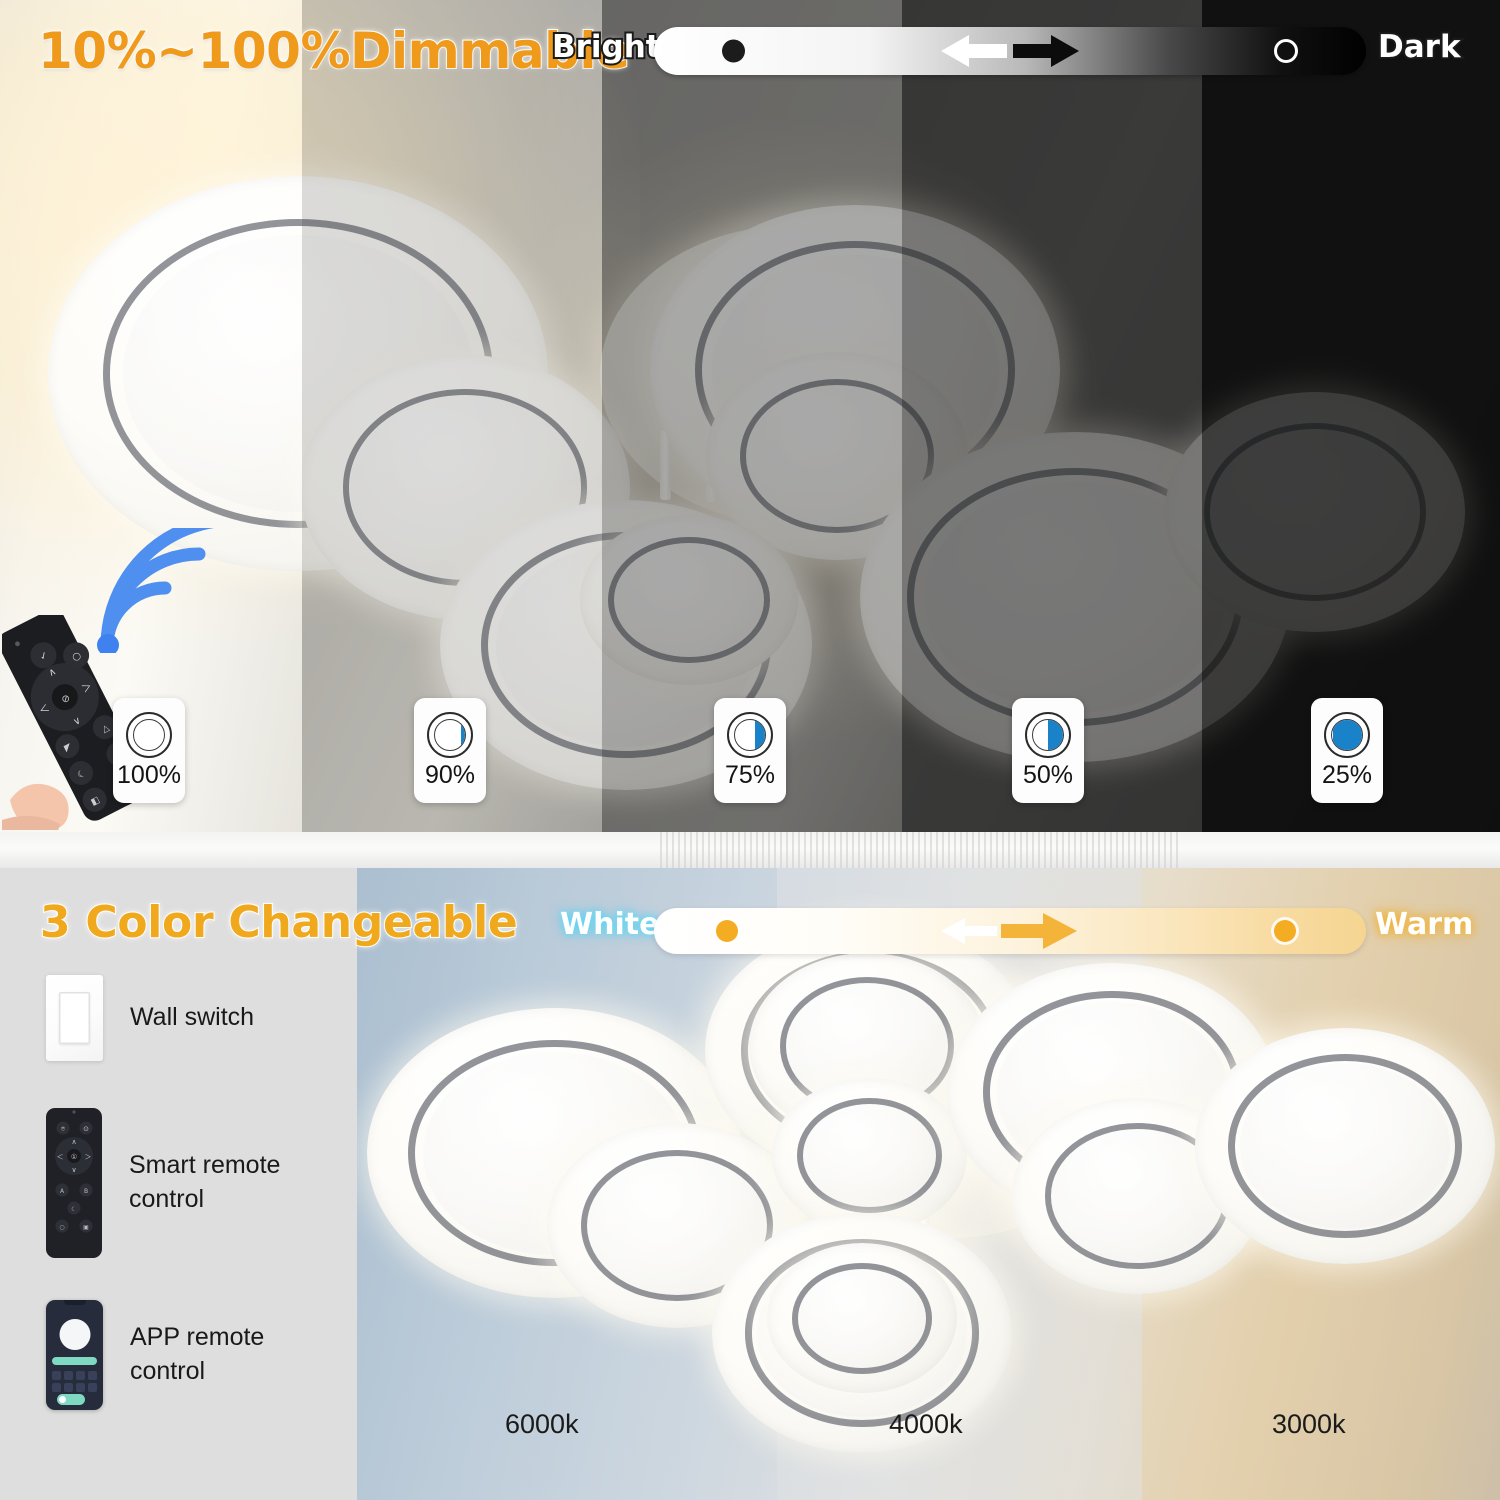 The height and width of the screenshot is (1500, 1500). Describe the element at coordinates (733, 51) in the screenshot. I see `slider-knob-bright` at that location.